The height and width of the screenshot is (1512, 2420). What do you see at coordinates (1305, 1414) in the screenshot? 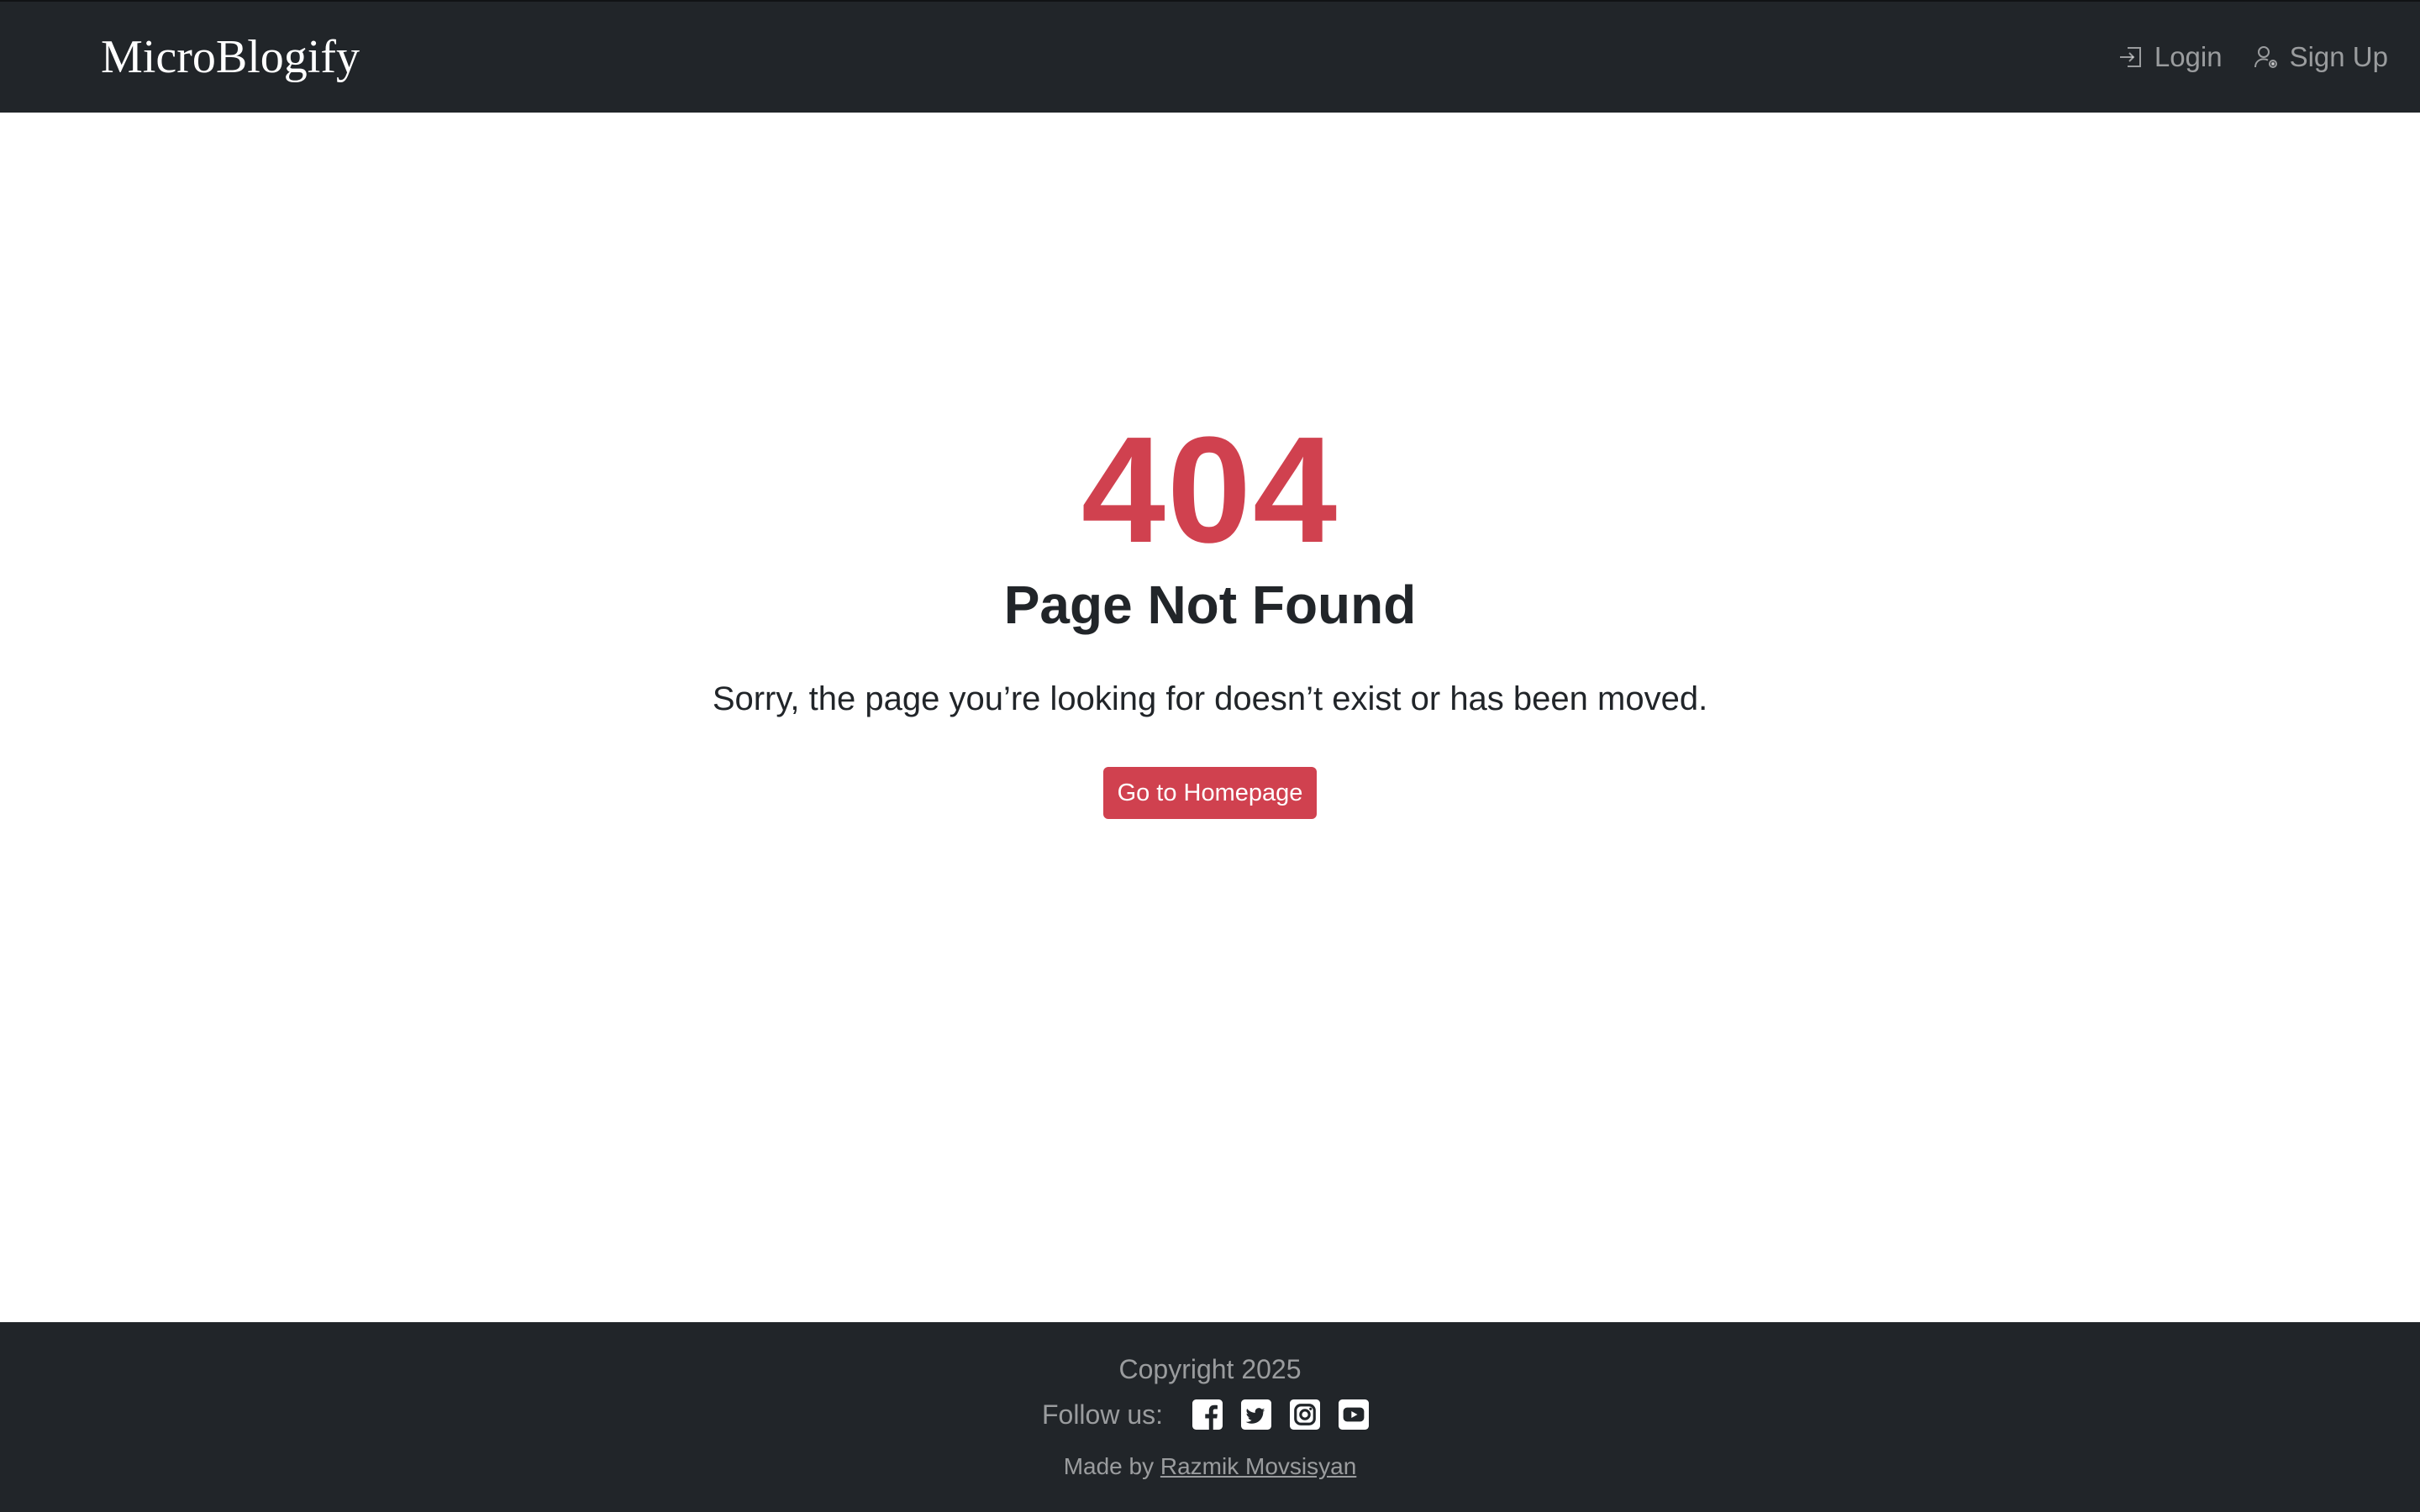
I see `instagram-icon` at bounding box center [1305, 1414].